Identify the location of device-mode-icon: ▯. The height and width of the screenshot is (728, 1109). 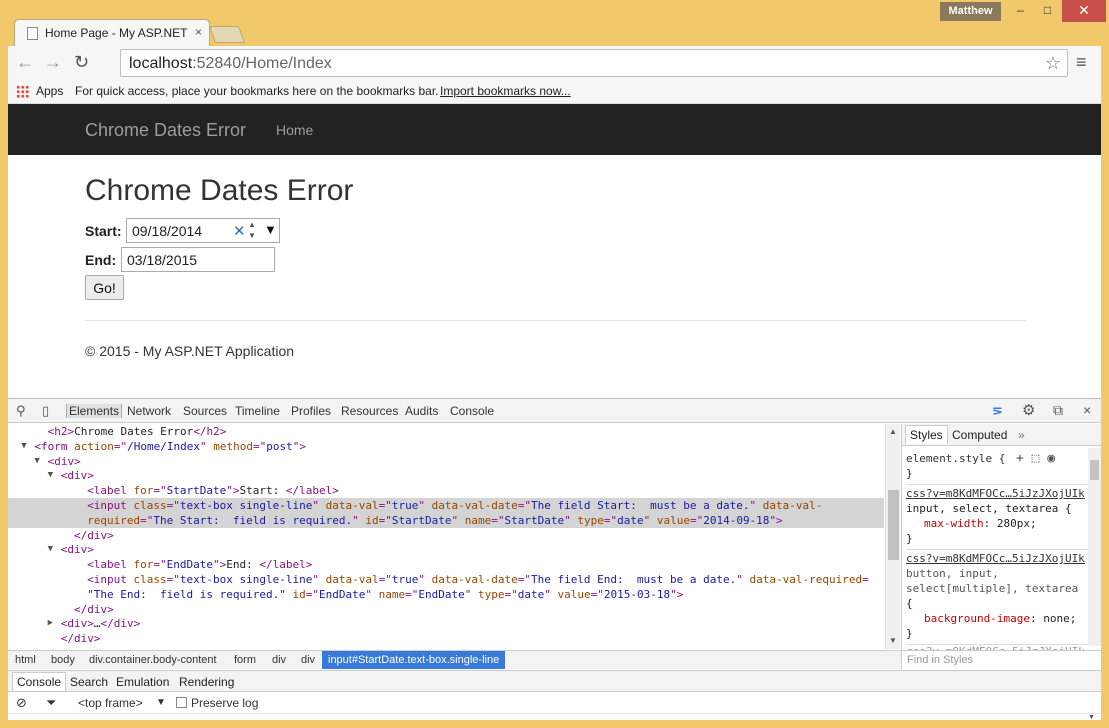
(45, 411).